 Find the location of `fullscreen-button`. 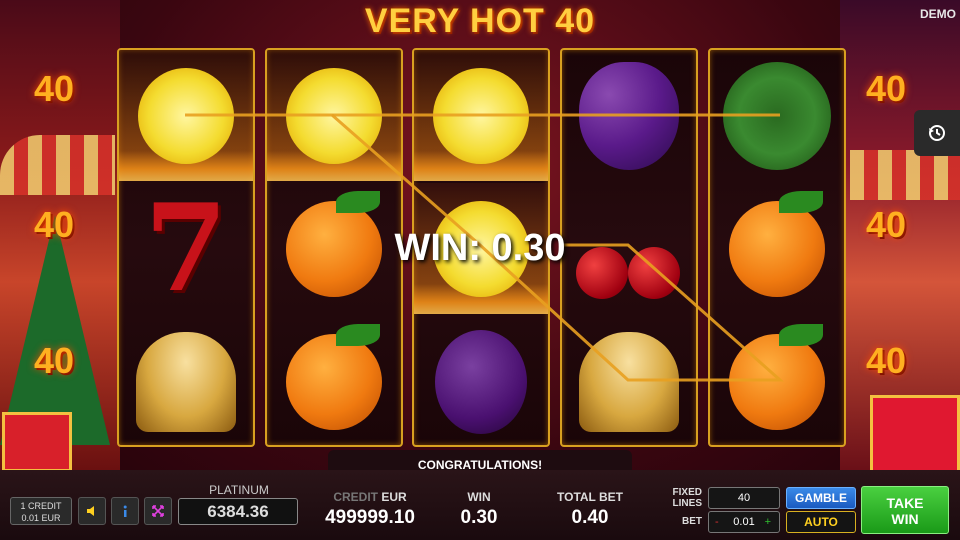

fullscreen-button is located at coordinates (158, 511).